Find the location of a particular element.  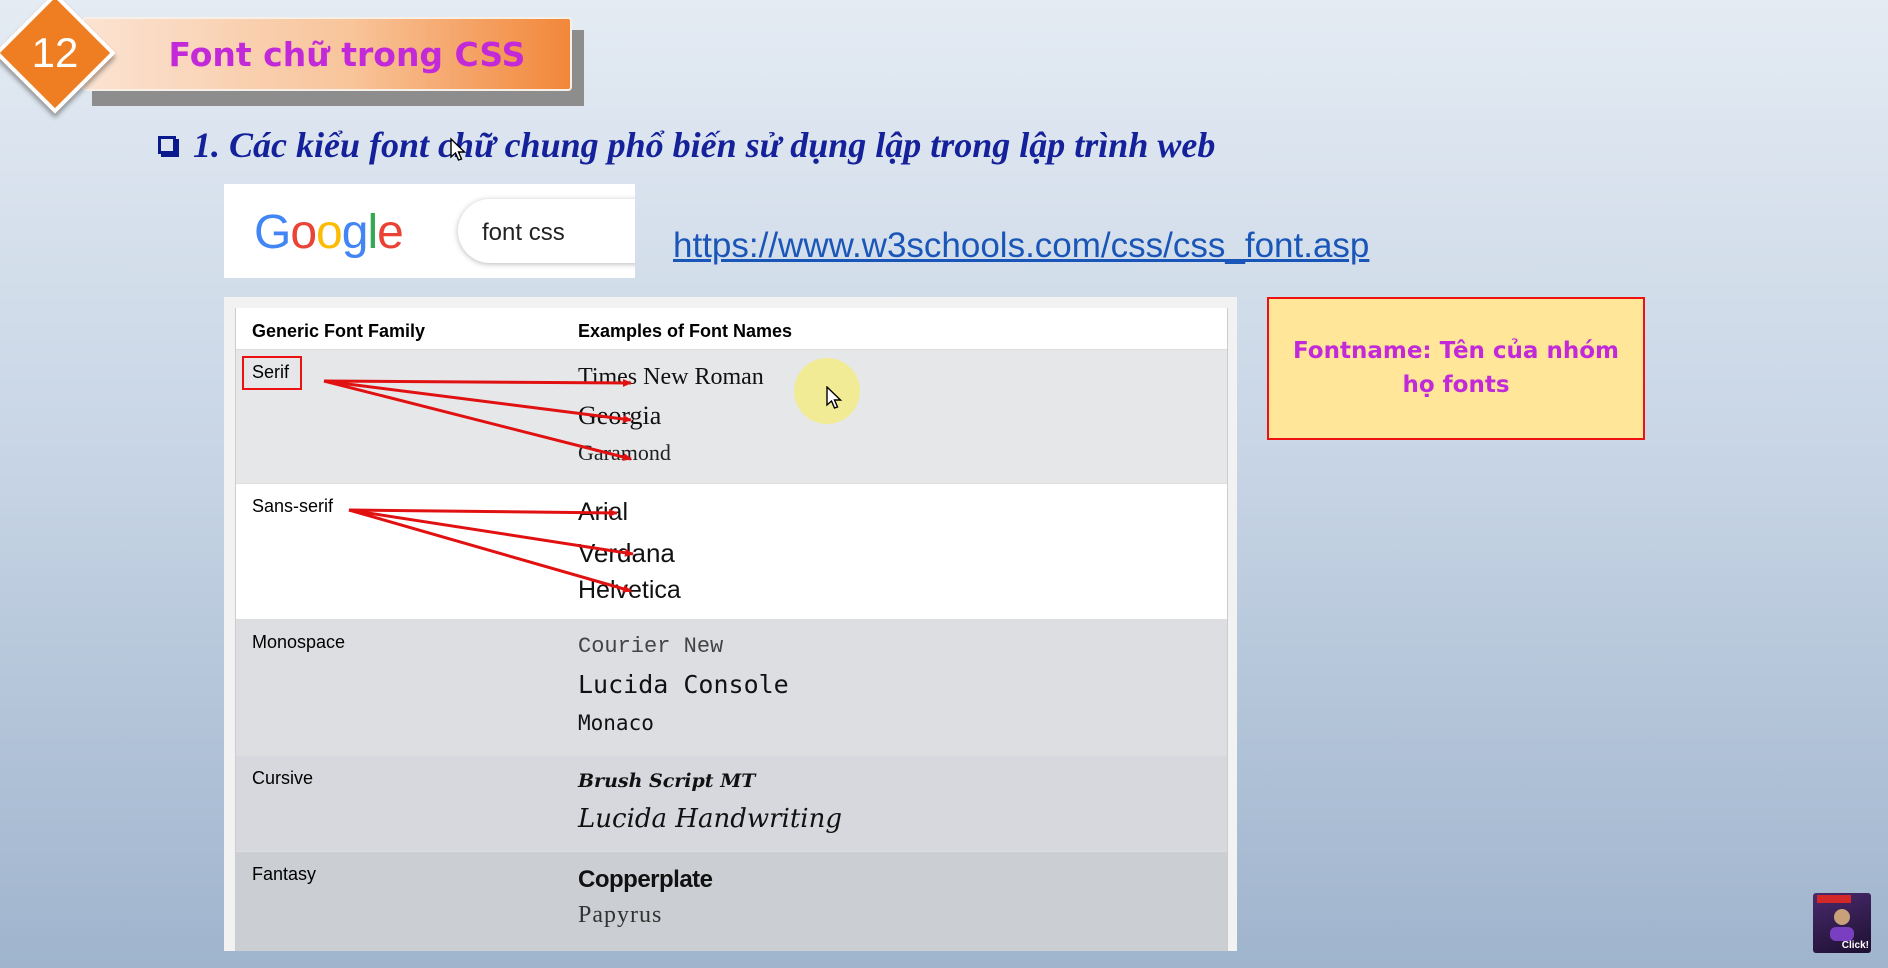

search-query: font css is located at coordinates (523, 232).